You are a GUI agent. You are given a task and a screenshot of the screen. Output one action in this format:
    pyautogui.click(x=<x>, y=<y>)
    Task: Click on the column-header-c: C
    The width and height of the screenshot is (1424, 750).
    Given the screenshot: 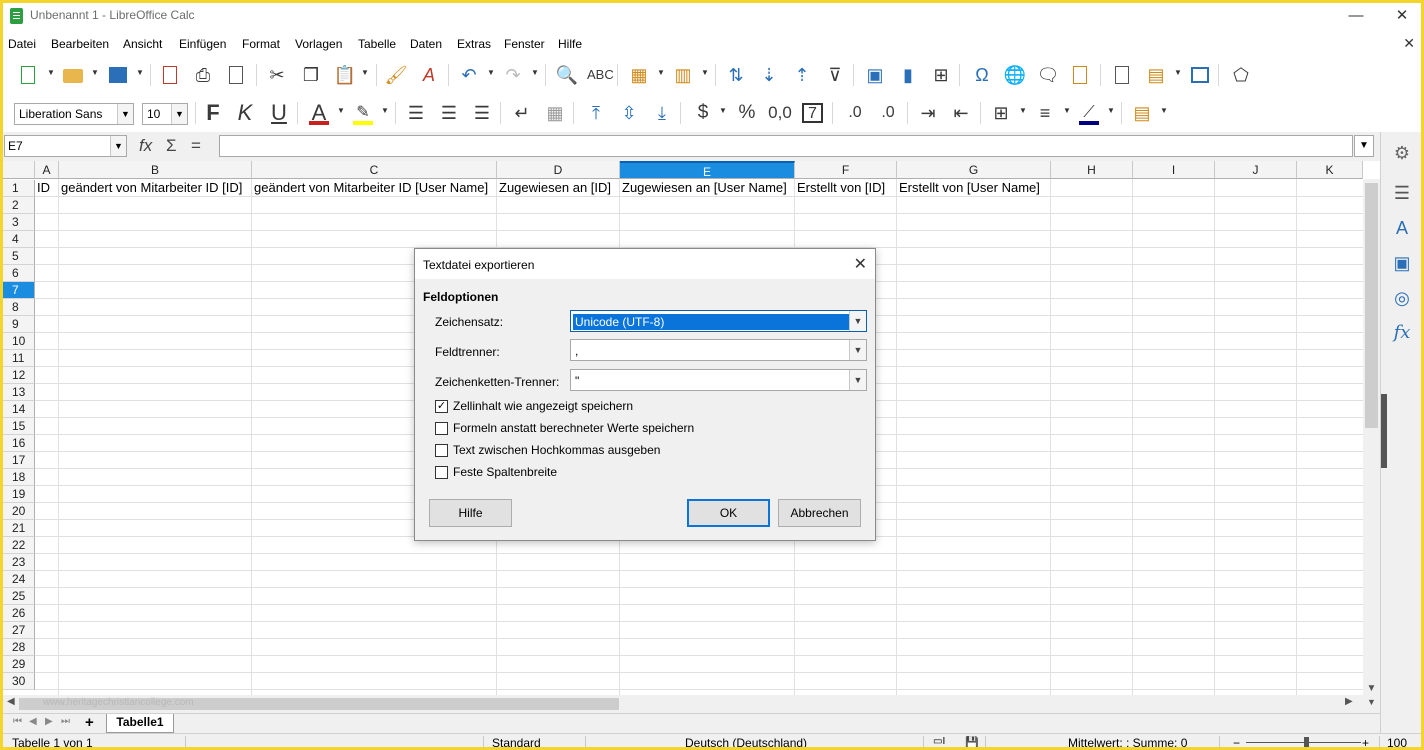 What is the action you would take?
    pyautogui.click(x=374, y=170)
    